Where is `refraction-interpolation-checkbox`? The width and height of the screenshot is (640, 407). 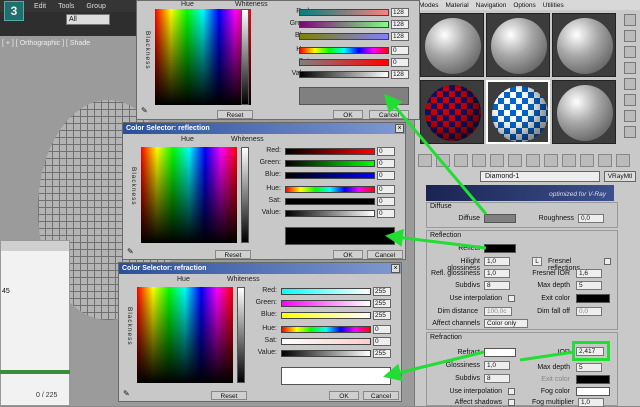 refraction-interpolation-checkbox is located at coordinates (511, 391).